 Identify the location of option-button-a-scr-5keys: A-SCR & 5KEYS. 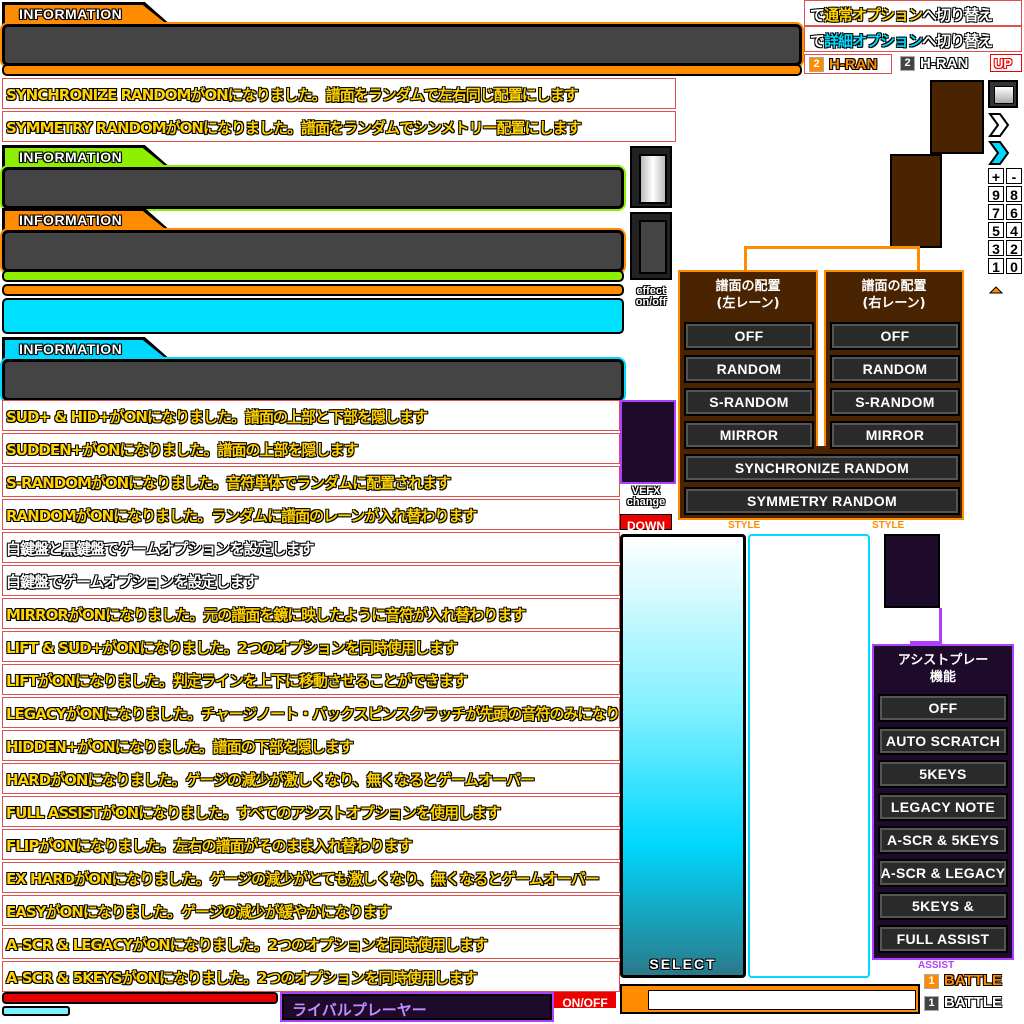
(943, 840).